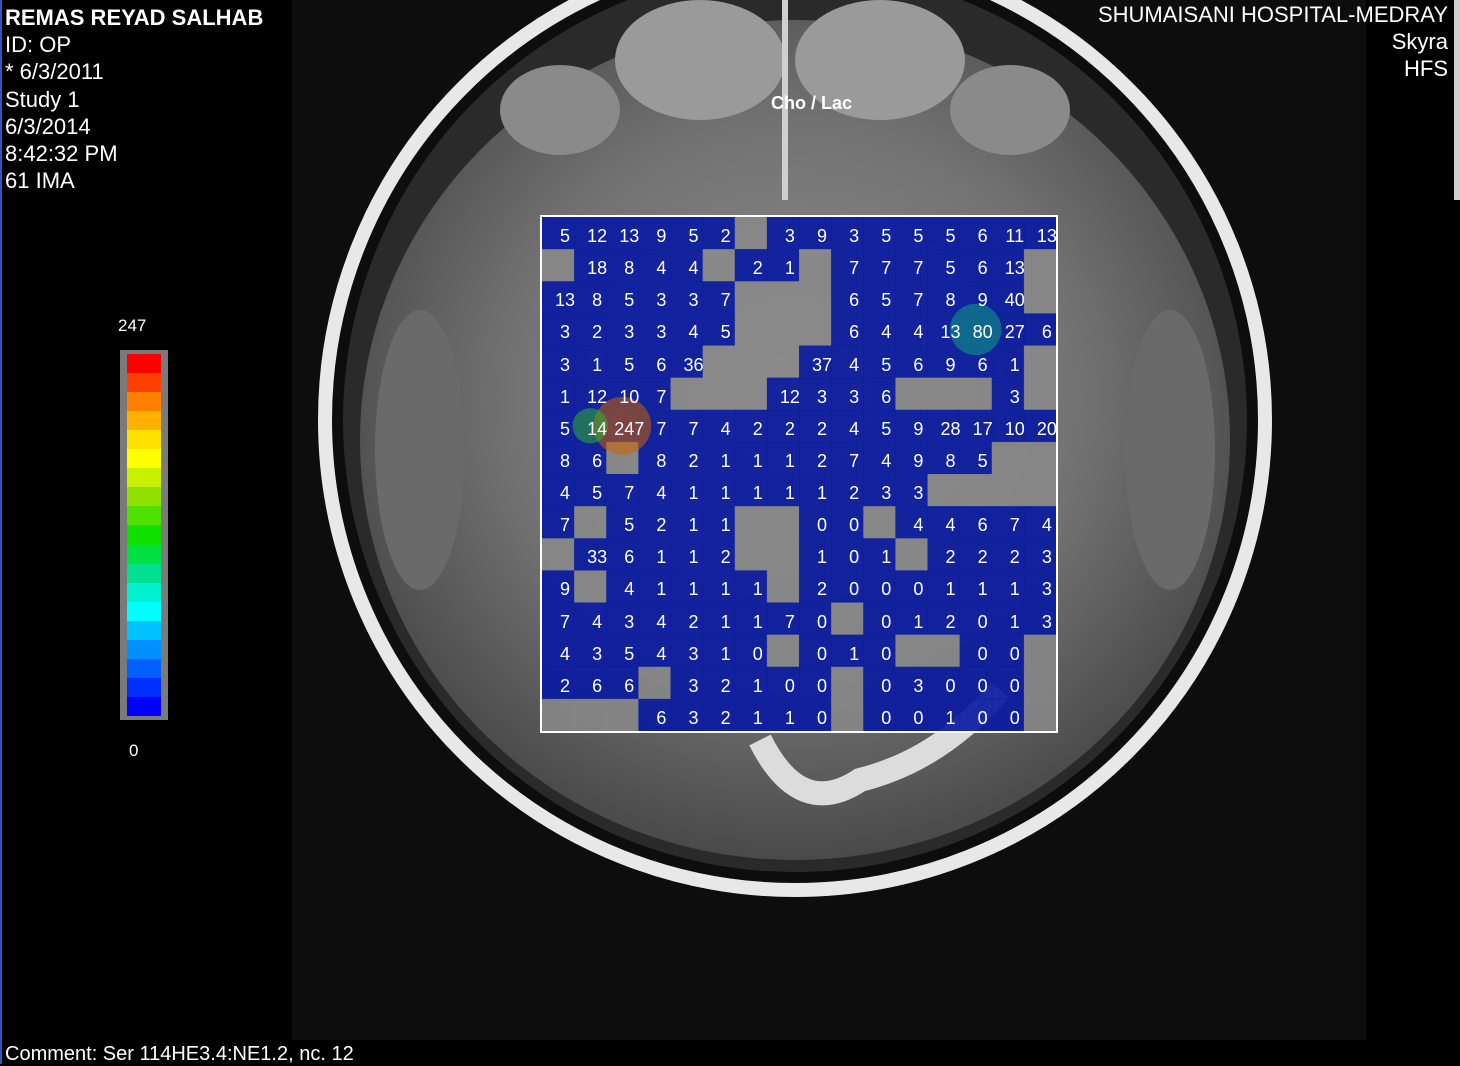 This screenshot has width=1460, height=1066. What do you see at coordinates (1273, 41) in the screenshot?
I see `site-info: SHUMAISANI HOSPITAL-MEDRAY Skyra HFS` at bounding box center [1273, 41].